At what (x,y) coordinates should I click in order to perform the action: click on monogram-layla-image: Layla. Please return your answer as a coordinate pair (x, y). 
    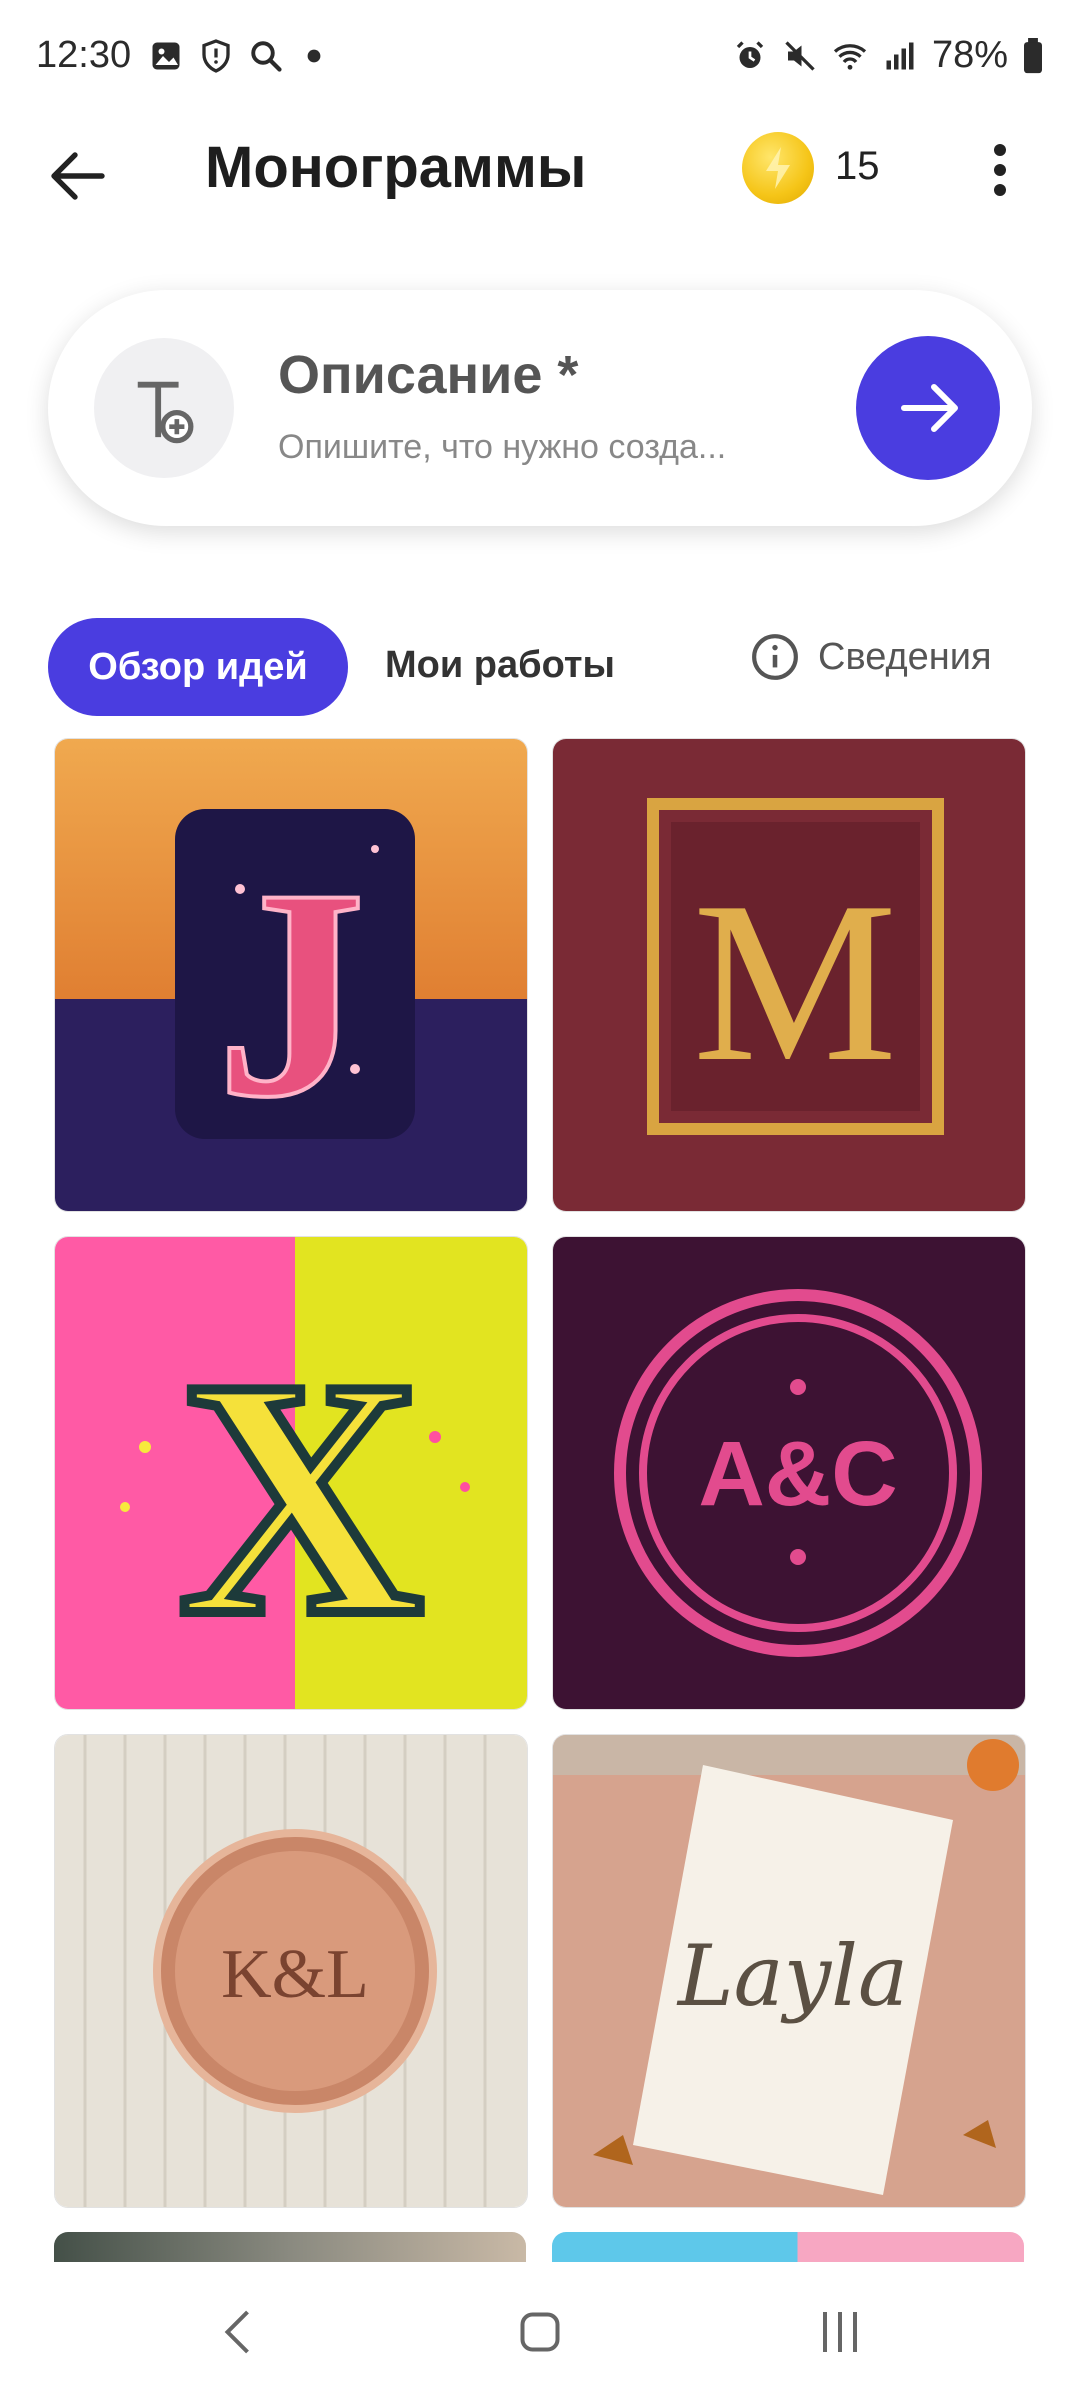
    Looking at the image, I should click on (789, 1971).